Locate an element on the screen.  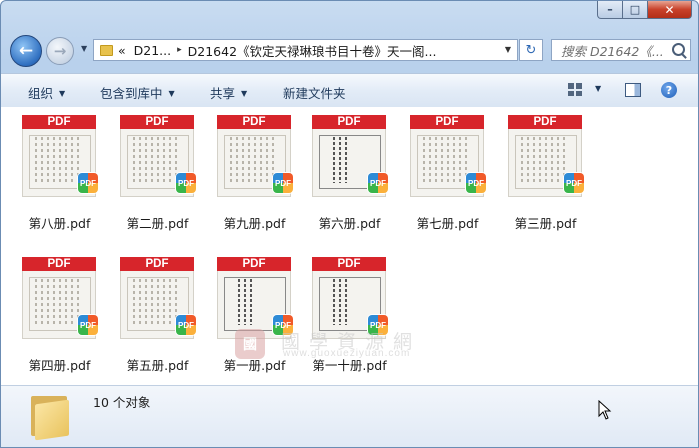
view-options-icon is located at coordinates (575, 89).